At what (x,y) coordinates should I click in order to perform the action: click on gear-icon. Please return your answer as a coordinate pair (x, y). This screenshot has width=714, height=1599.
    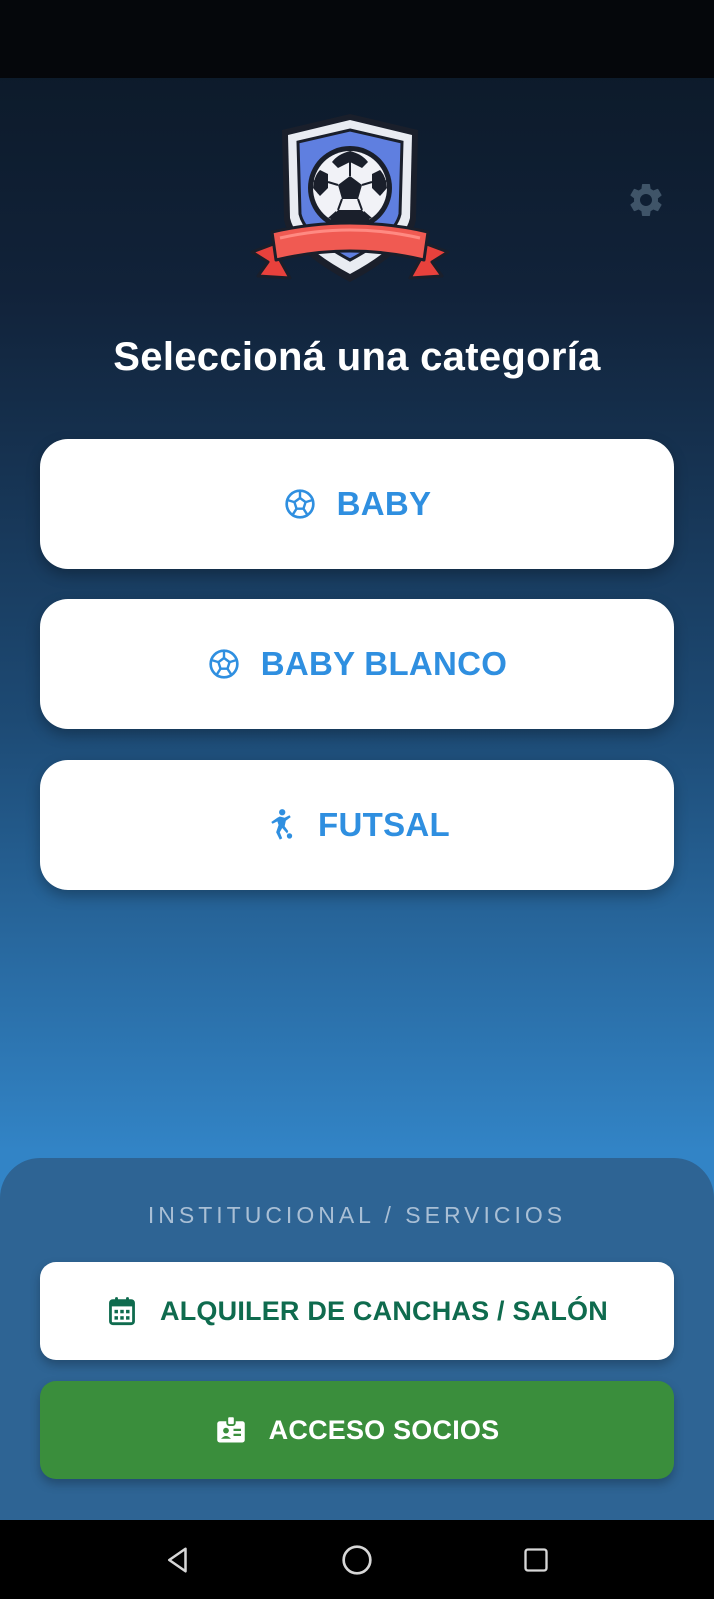
    Looking at the image, I should click on (646, 200).